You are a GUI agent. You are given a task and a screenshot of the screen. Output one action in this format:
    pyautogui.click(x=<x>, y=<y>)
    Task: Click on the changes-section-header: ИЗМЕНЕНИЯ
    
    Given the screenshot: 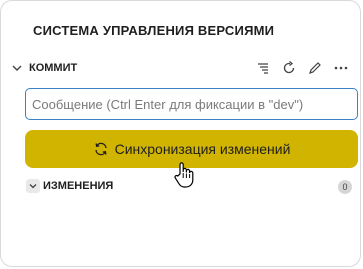 What is the action you would take?
    pyautogui.click(x=69, y=186)
    